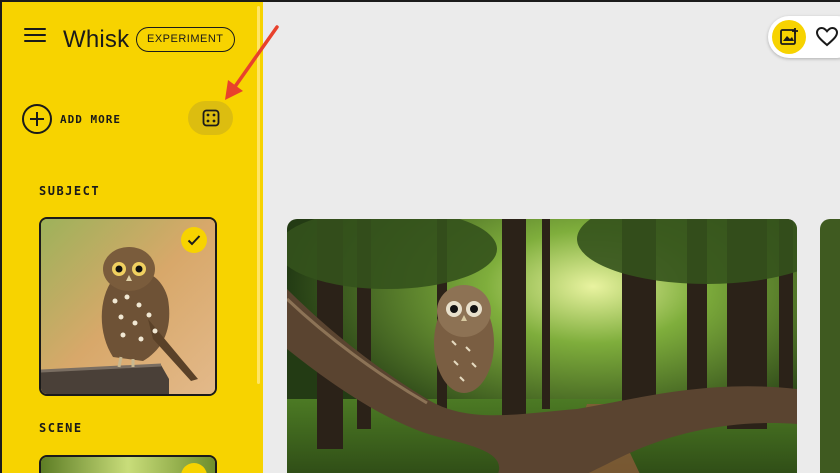 The image size is (840, 473). What do you see at coordinates (90, 119) in the screenshot?
I see `add-more-label: ADD MORE` at bounding box center [90, 119].